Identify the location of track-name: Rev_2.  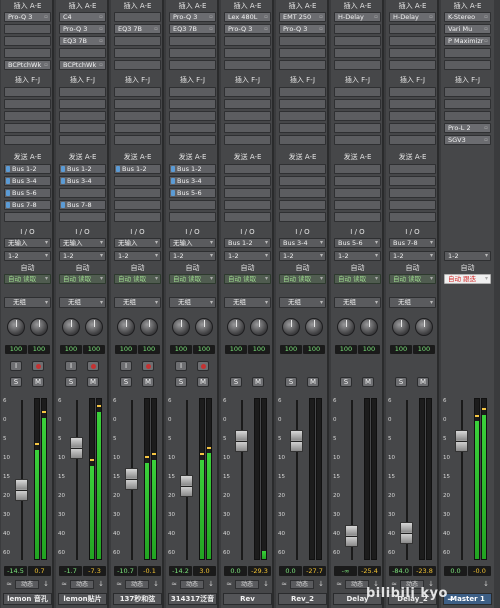
(302, 599).